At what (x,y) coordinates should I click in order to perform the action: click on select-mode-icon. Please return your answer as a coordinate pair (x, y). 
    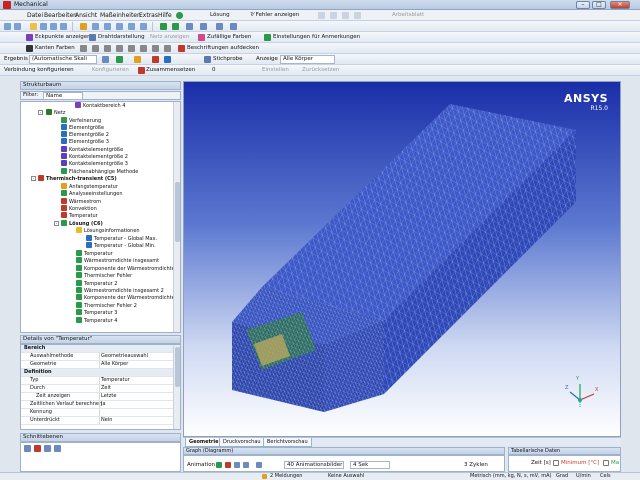
    Looking at the image, I should click on (17, 26).